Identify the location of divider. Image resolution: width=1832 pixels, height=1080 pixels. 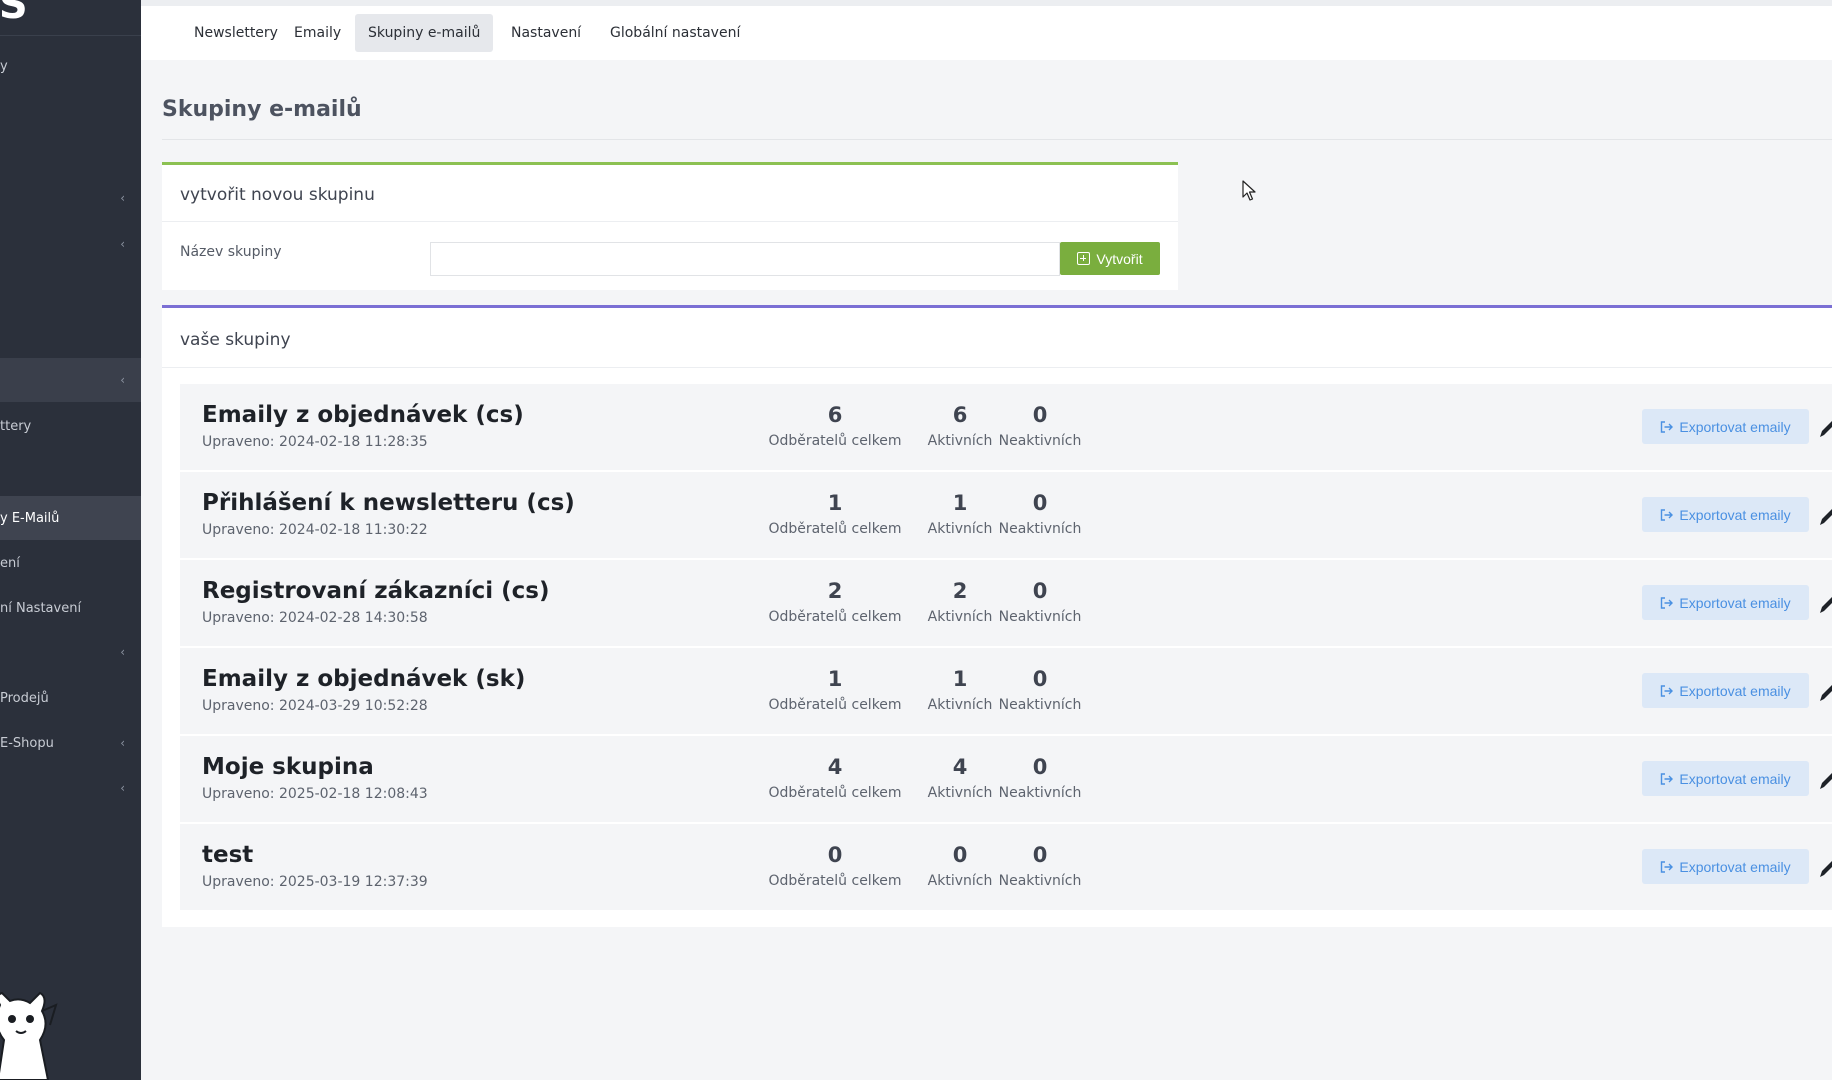
(997, 139).